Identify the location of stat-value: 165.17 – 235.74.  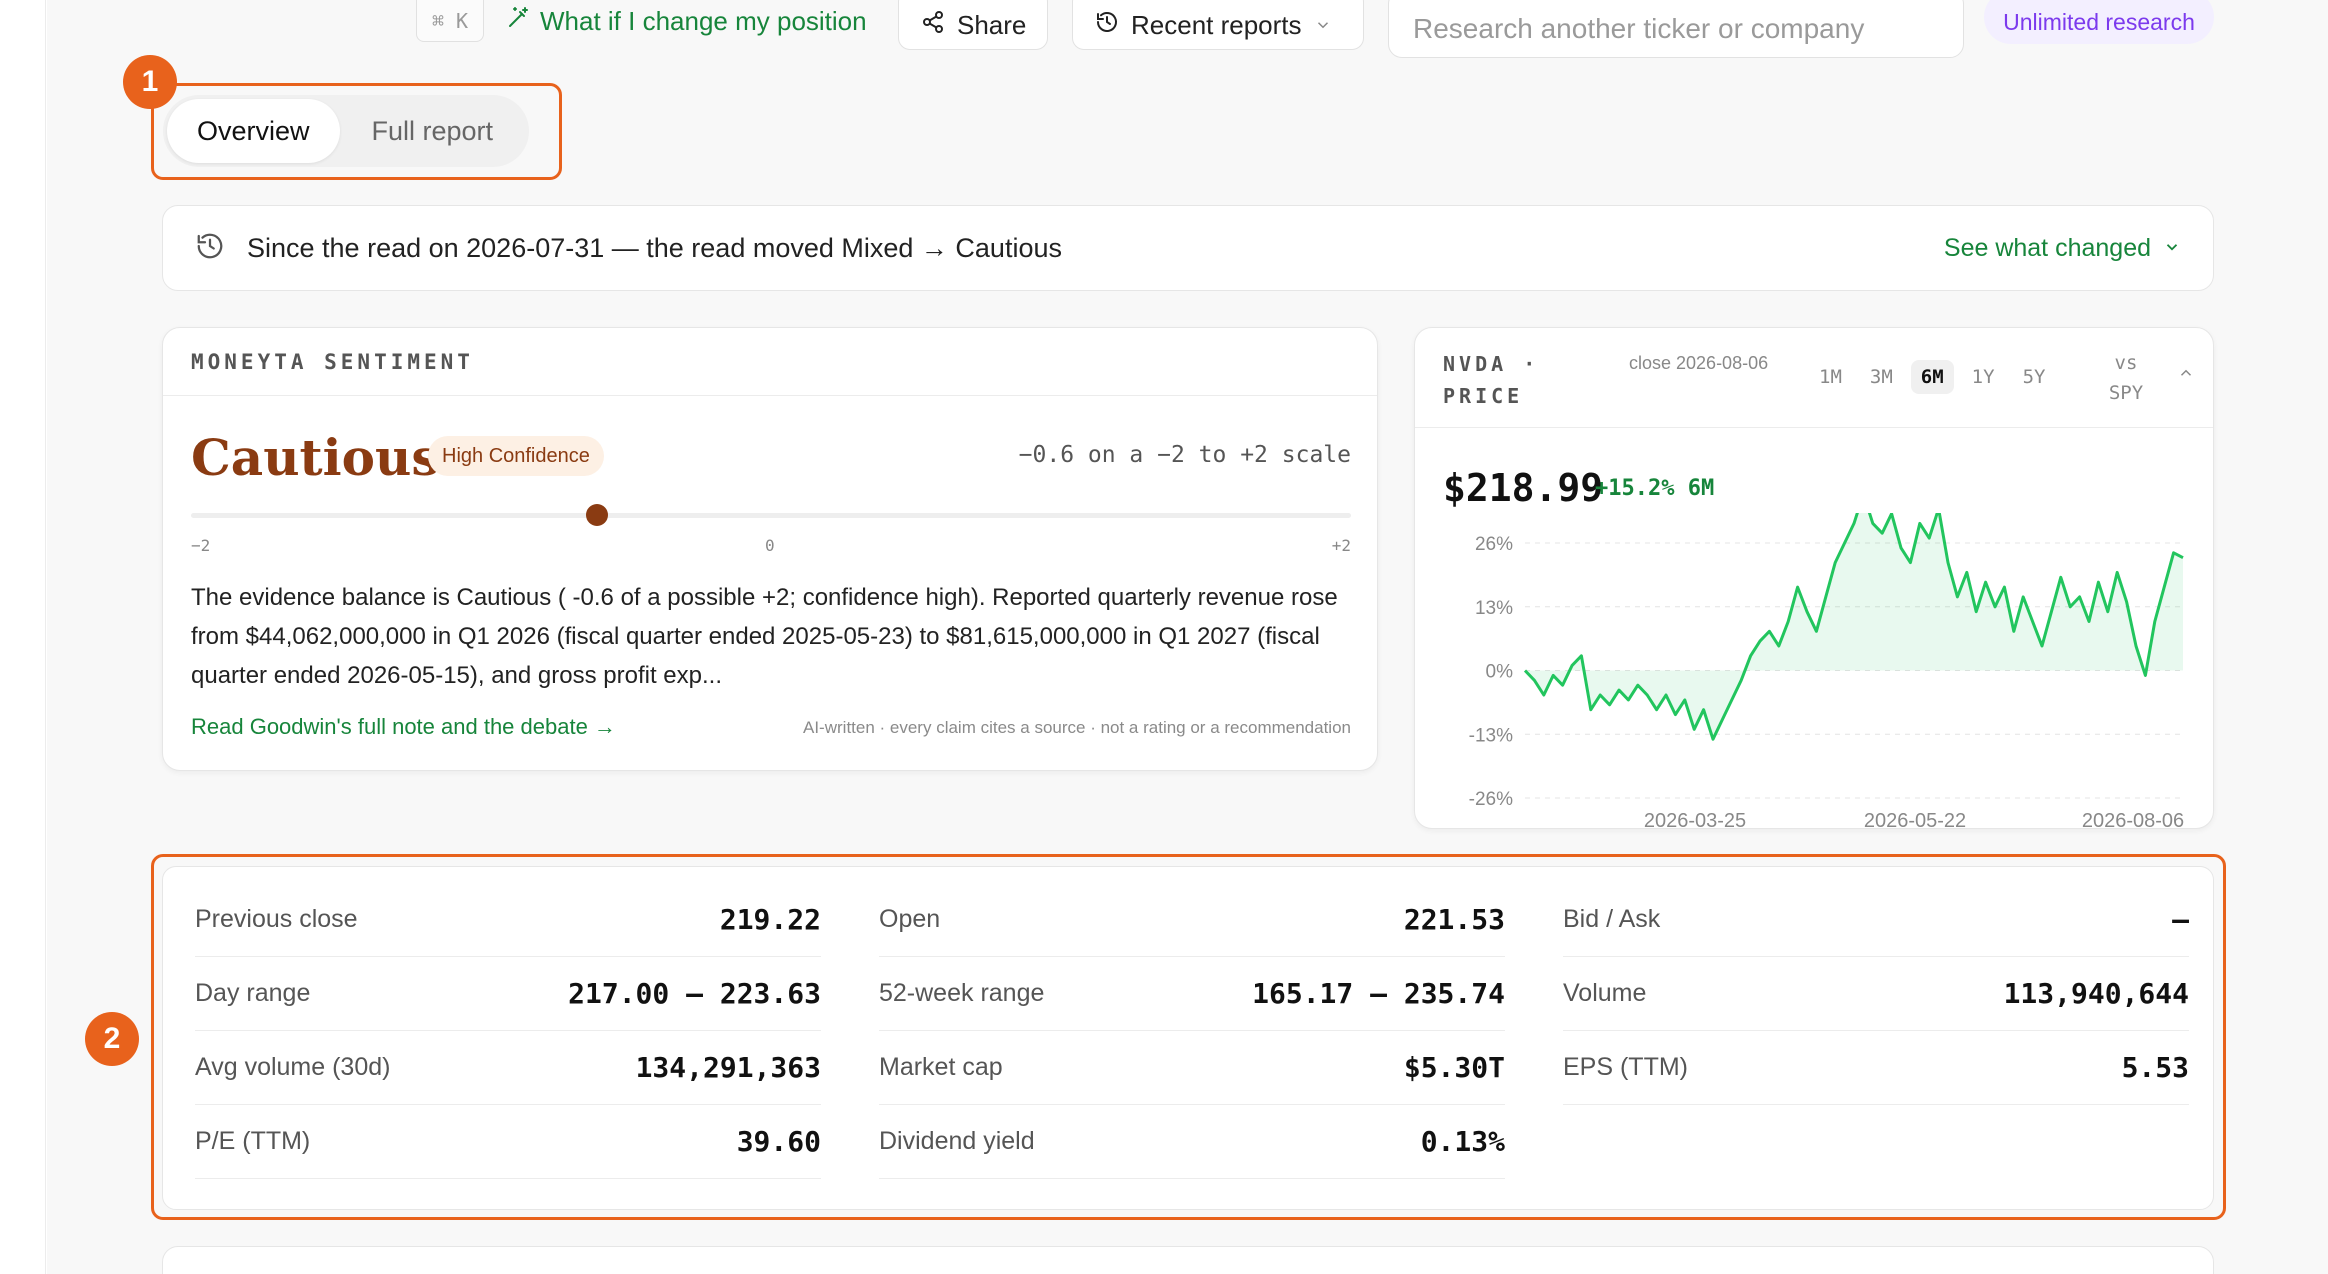
(1378, 993).